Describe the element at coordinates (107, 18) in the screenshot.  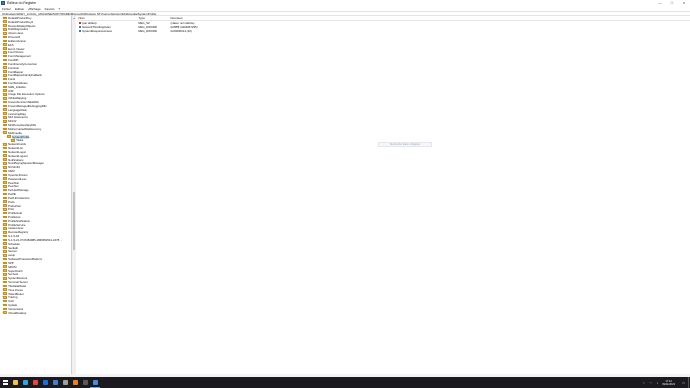
I see `column-header-name: Nom` at that location.